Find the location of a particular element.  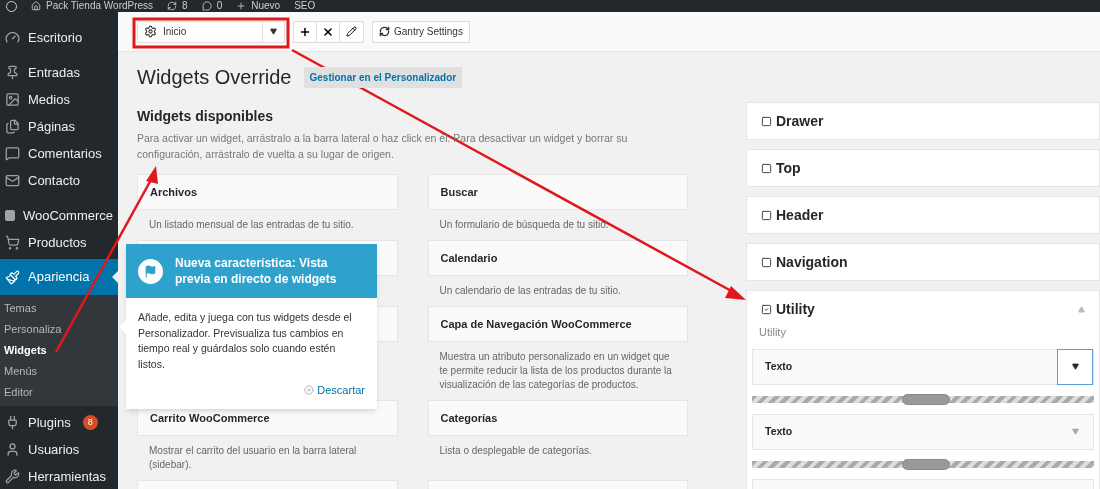

sidebar-panel: Top is located at coordinates (923, 168).